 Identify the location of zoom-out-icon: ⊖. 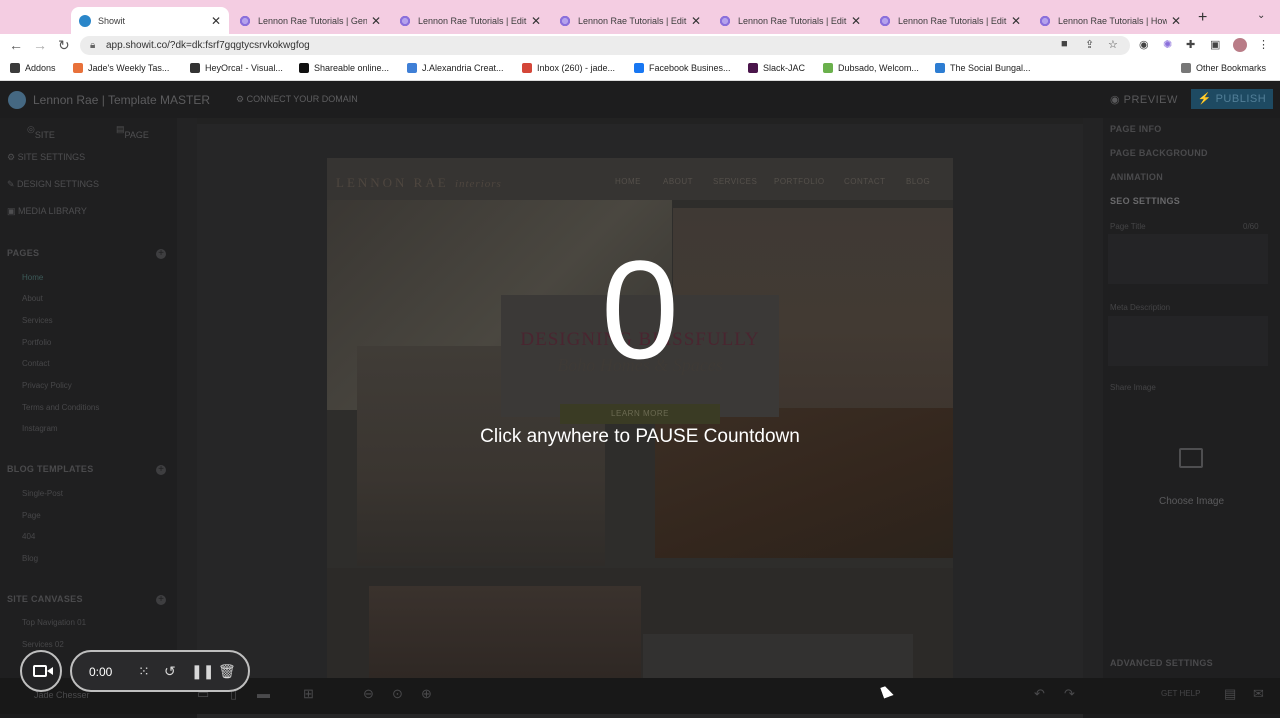
(368, 694).